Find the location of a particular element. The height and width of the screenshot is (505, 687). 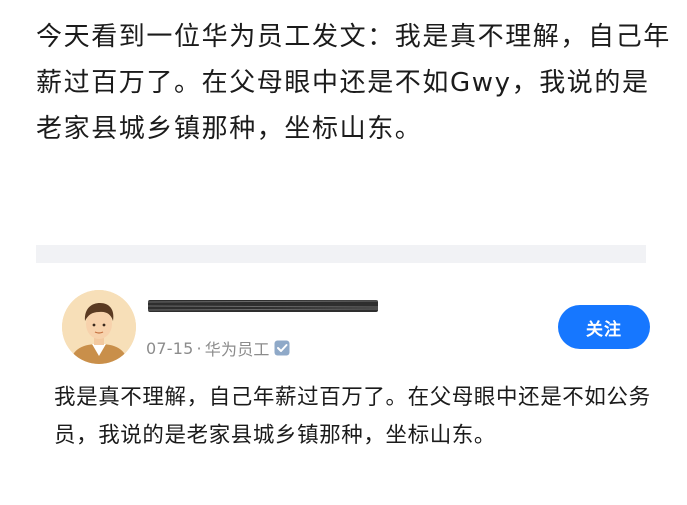

post-date: 07-15 is located at coordinates (170, 348).